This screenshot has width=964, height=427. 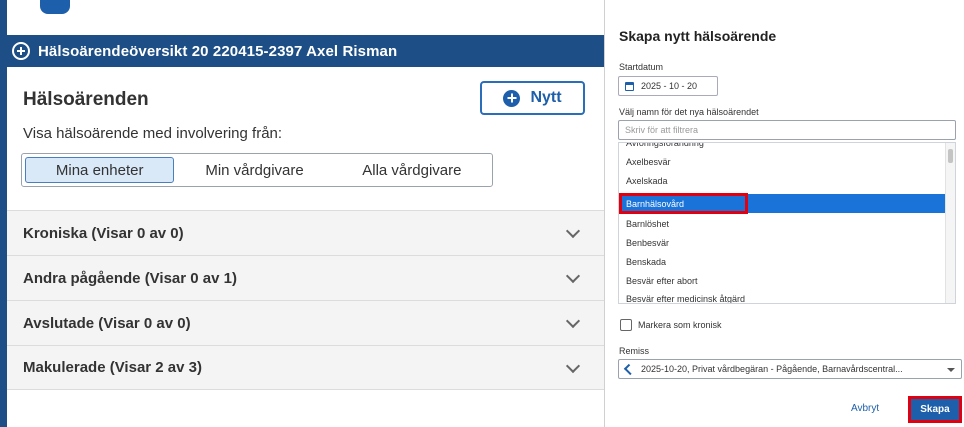 What do you see at coordinates (305, 367) in the screenshot?
I see `section-voided: Makulerade (Visar 2 av 3)` at bounding box center [305, 367].